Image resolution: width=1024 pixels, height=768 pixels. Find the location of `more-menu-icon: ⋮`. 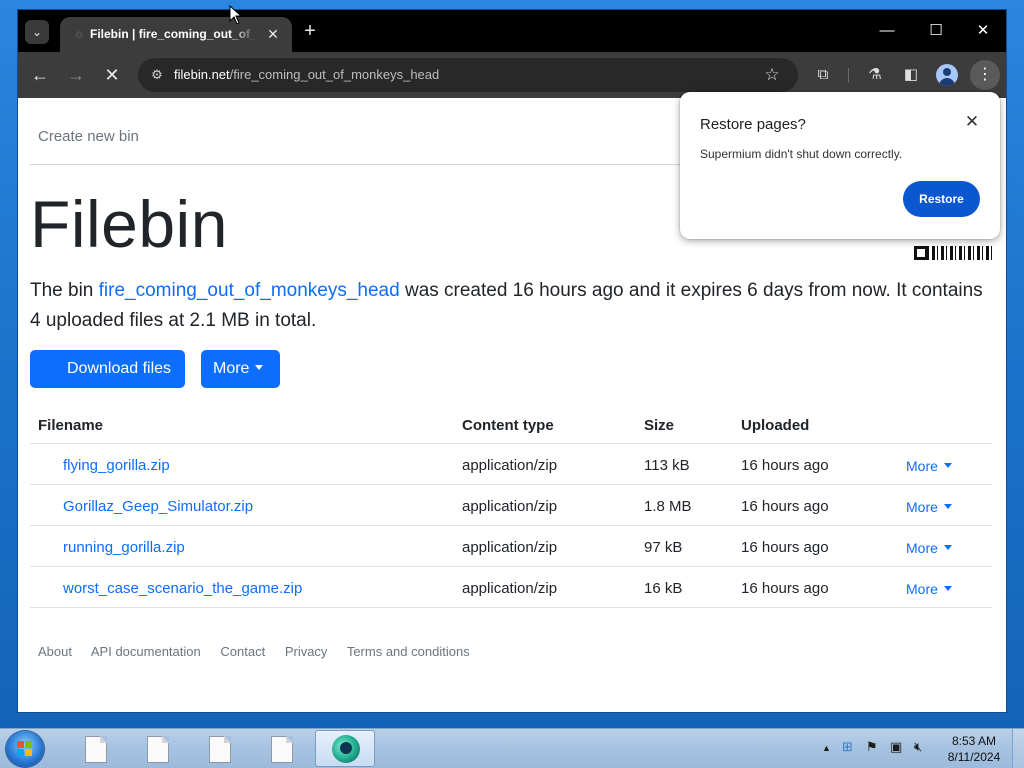

more-menu-icon: ⋮ is located at coordinates (985, 75).